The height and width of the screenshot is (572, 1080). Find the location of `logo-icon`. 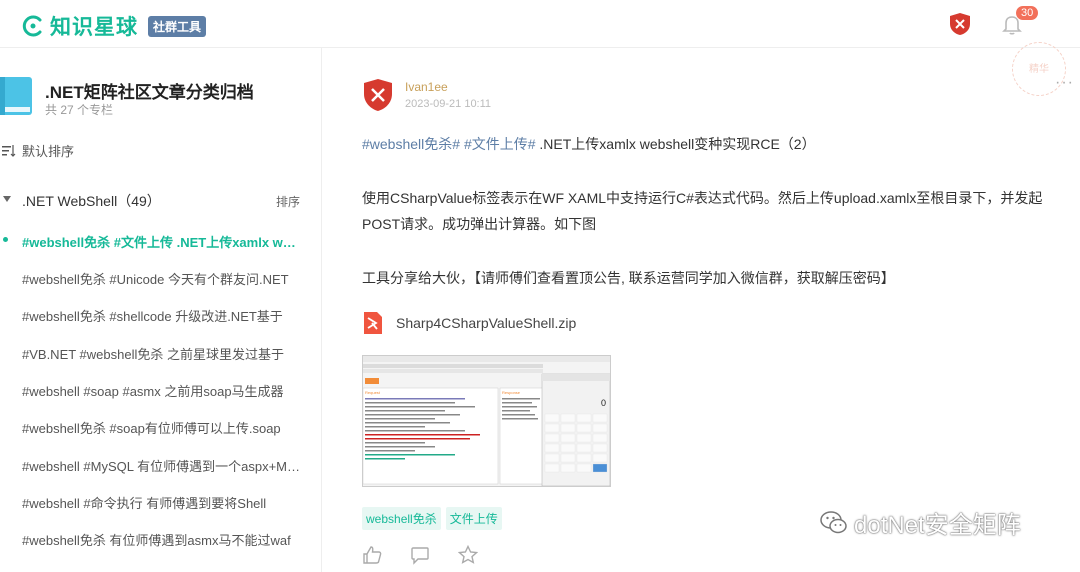

logo-icon is located at coordinates (32, 26).